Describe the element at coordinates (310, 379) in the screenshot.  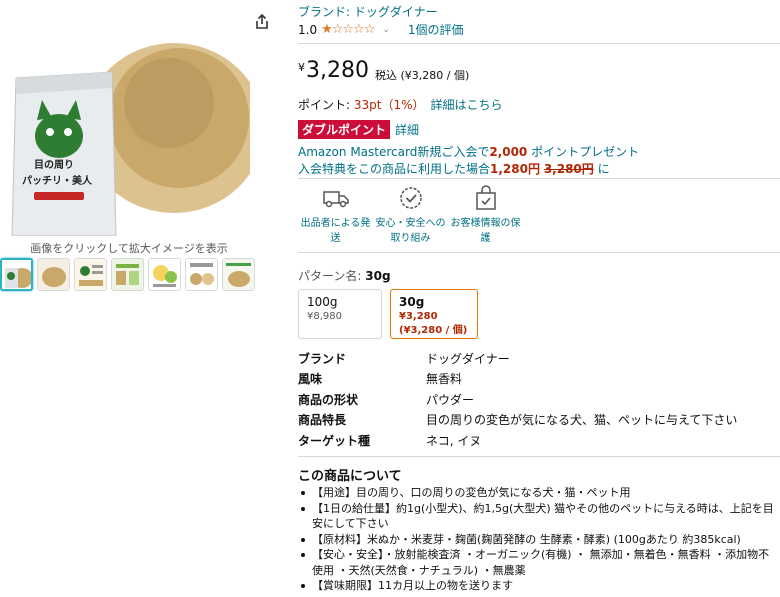
I see `spec-key: 風味` at that location.